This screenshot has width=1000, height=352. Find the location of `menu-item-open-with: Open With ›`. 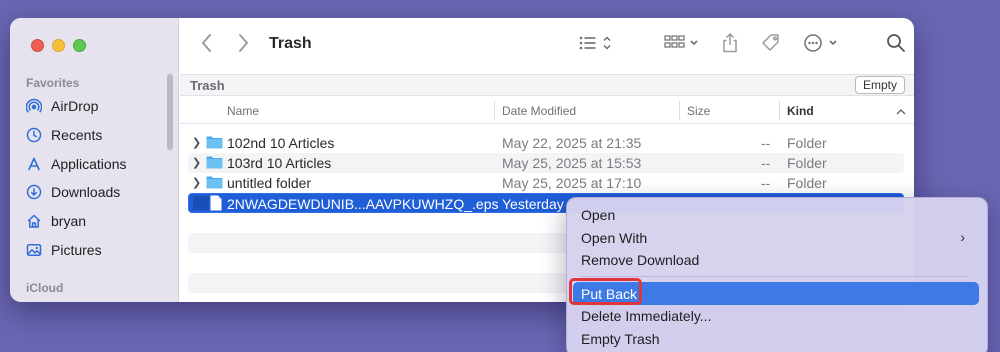

menu-item-open-with: Open With › is located at coordinates (776, 237).